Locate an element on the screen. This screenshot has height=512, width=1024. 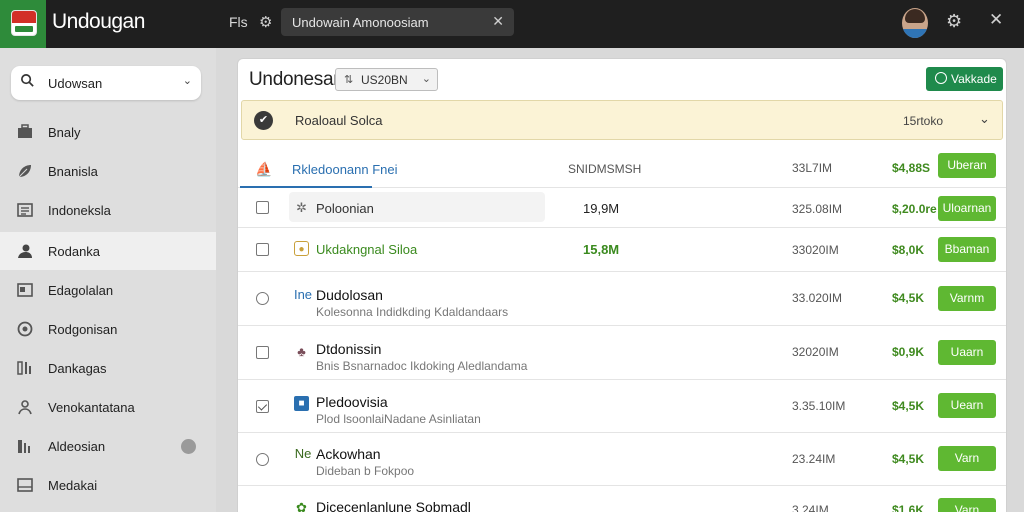
row-action-button: Bbaman is located at coordinates (967, 249).